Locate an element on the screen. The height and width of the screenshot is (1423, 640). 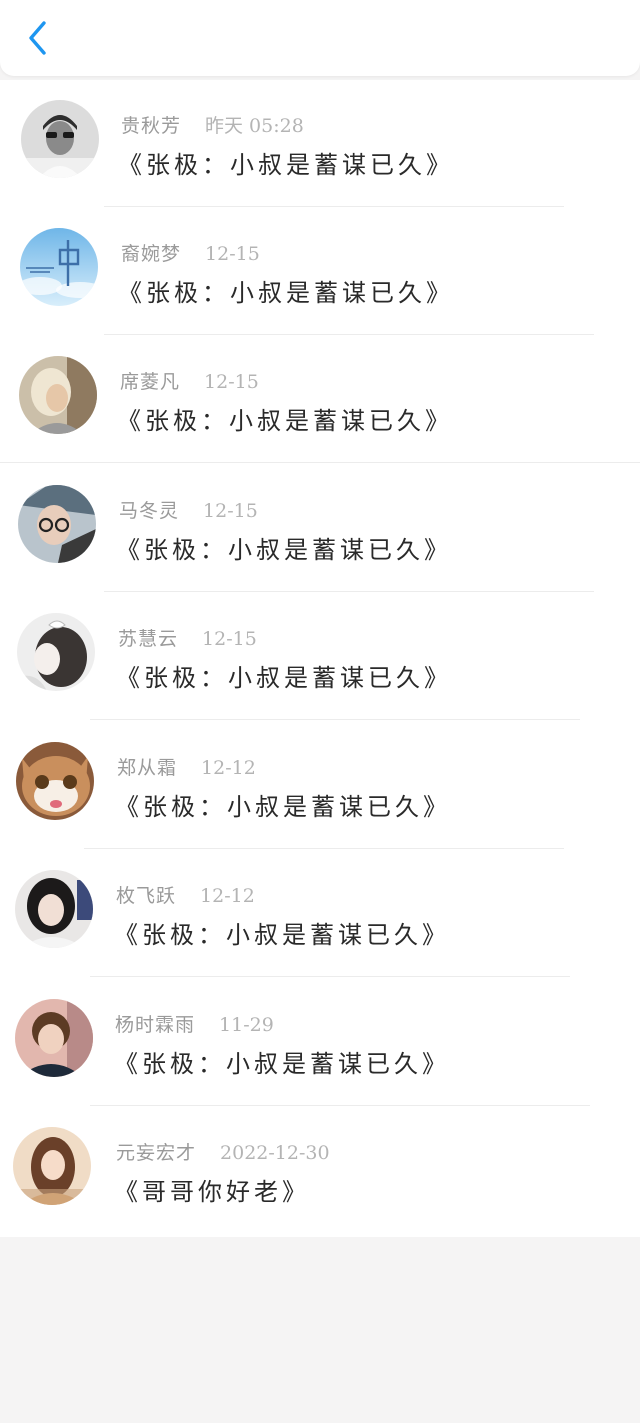
message-time: 2022-12-30 is located at coordinates (275, 1153).